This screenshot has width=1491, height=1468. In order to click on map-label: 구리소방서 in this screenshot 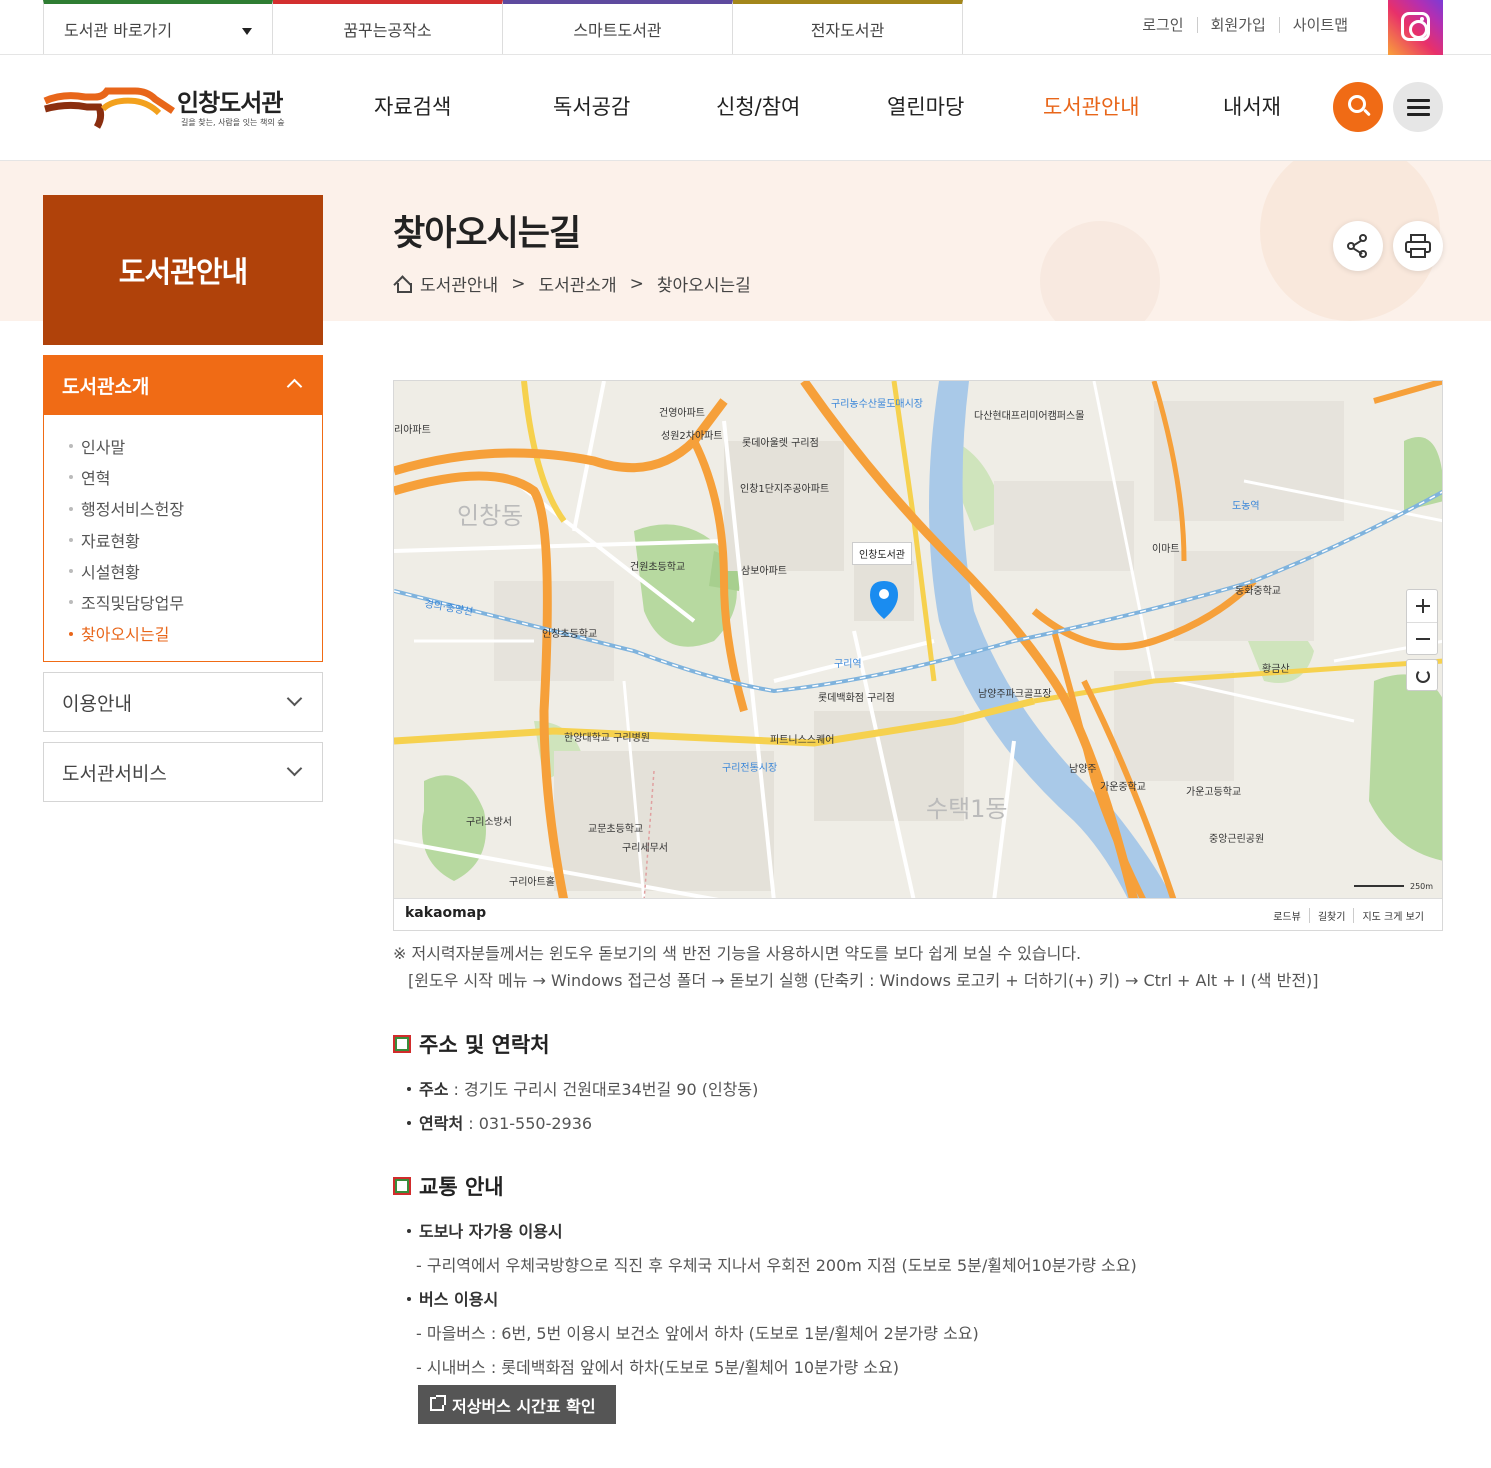, I will do `click(489, 822)`.